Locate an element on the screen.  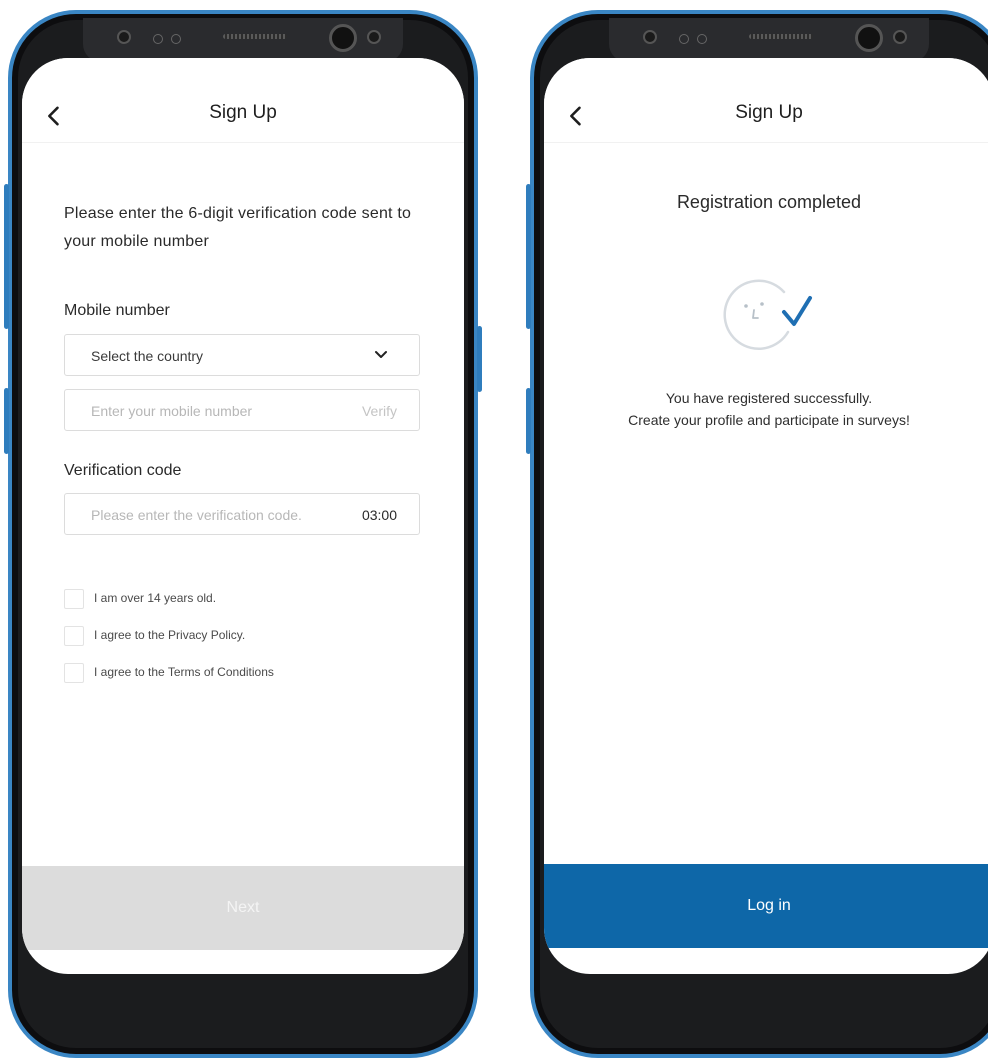
age-checkbox-label: I am over 14 years old. is located at coordinates (155, 598).